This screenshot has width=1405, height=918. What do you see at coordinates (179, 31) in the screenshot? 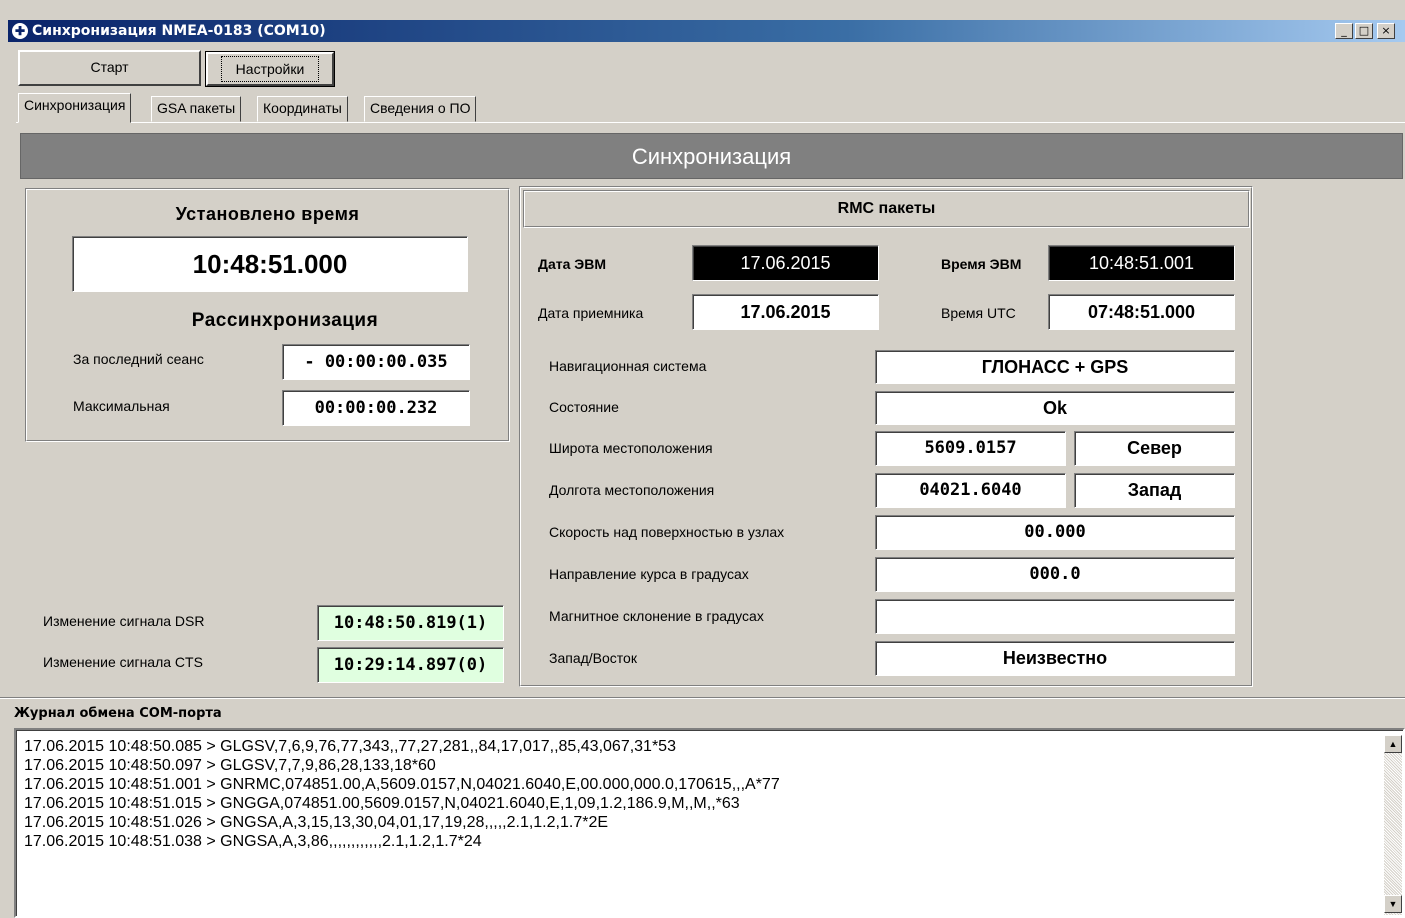
I see `window-title: Синхронизация NMEA-0183 (COM10)` at bounding box center [179, 31].